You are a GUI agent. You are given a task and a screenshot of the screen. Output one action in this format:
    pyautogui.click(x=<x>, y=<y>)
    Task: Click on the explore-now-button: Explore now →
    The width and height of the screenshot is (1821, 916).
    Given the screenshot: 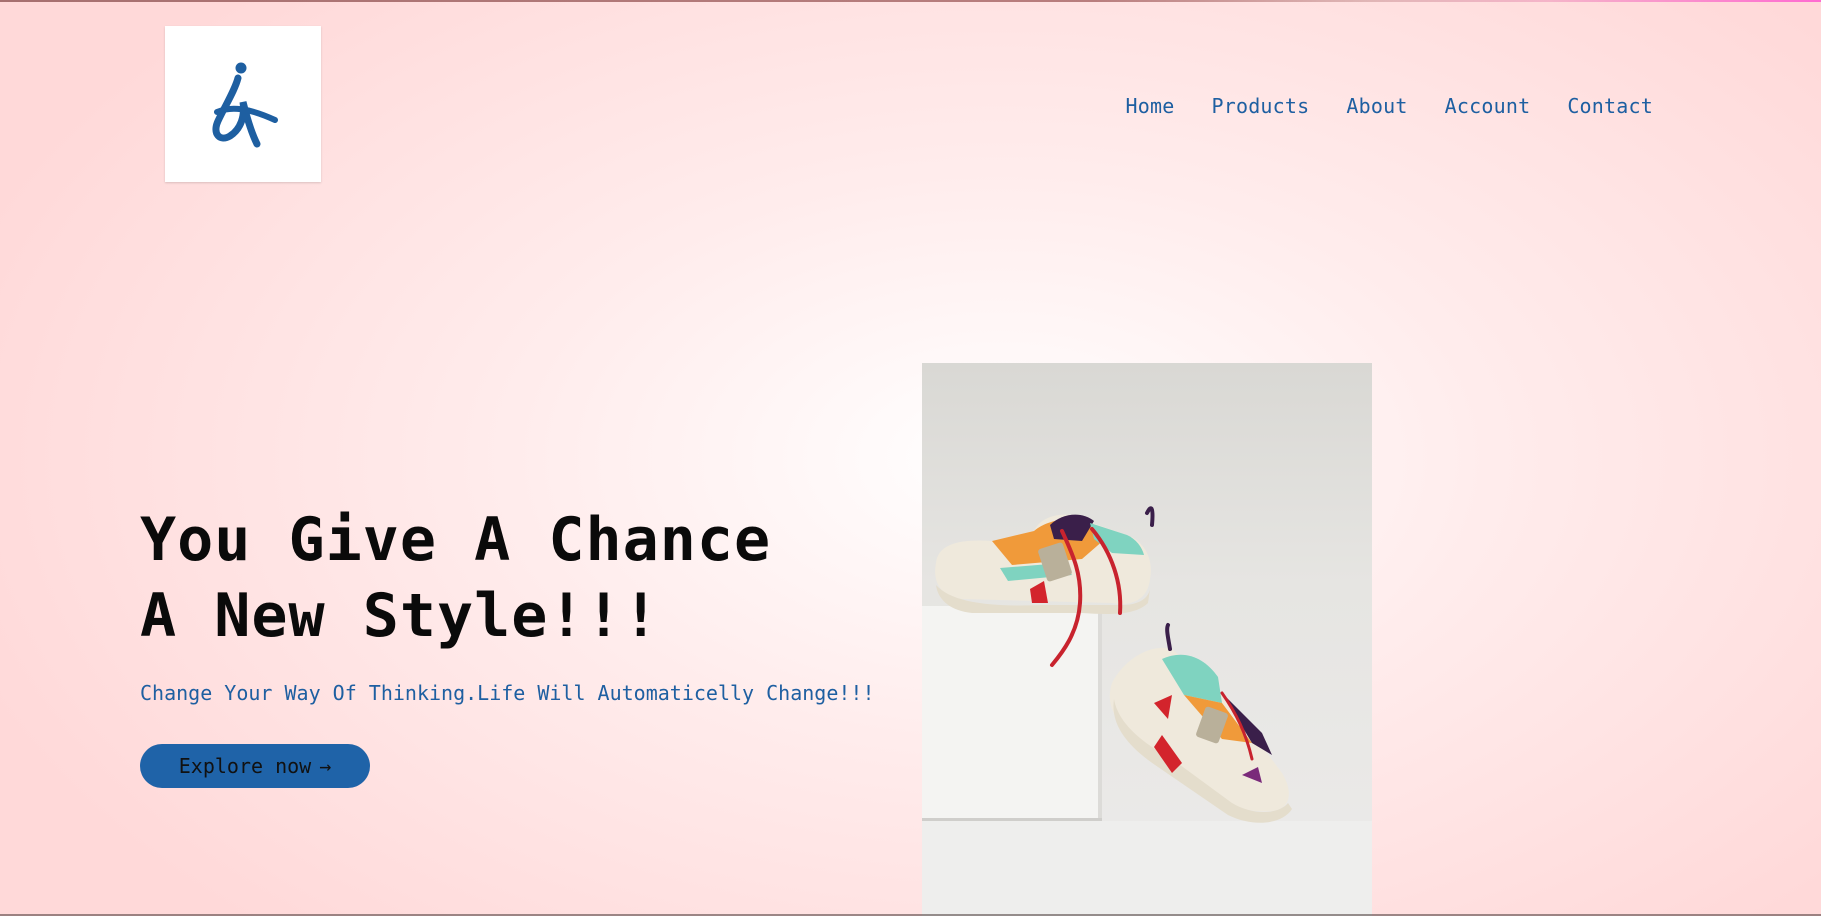 What is the action you would take?
    pyautogui.click(x=255, y=766)
    